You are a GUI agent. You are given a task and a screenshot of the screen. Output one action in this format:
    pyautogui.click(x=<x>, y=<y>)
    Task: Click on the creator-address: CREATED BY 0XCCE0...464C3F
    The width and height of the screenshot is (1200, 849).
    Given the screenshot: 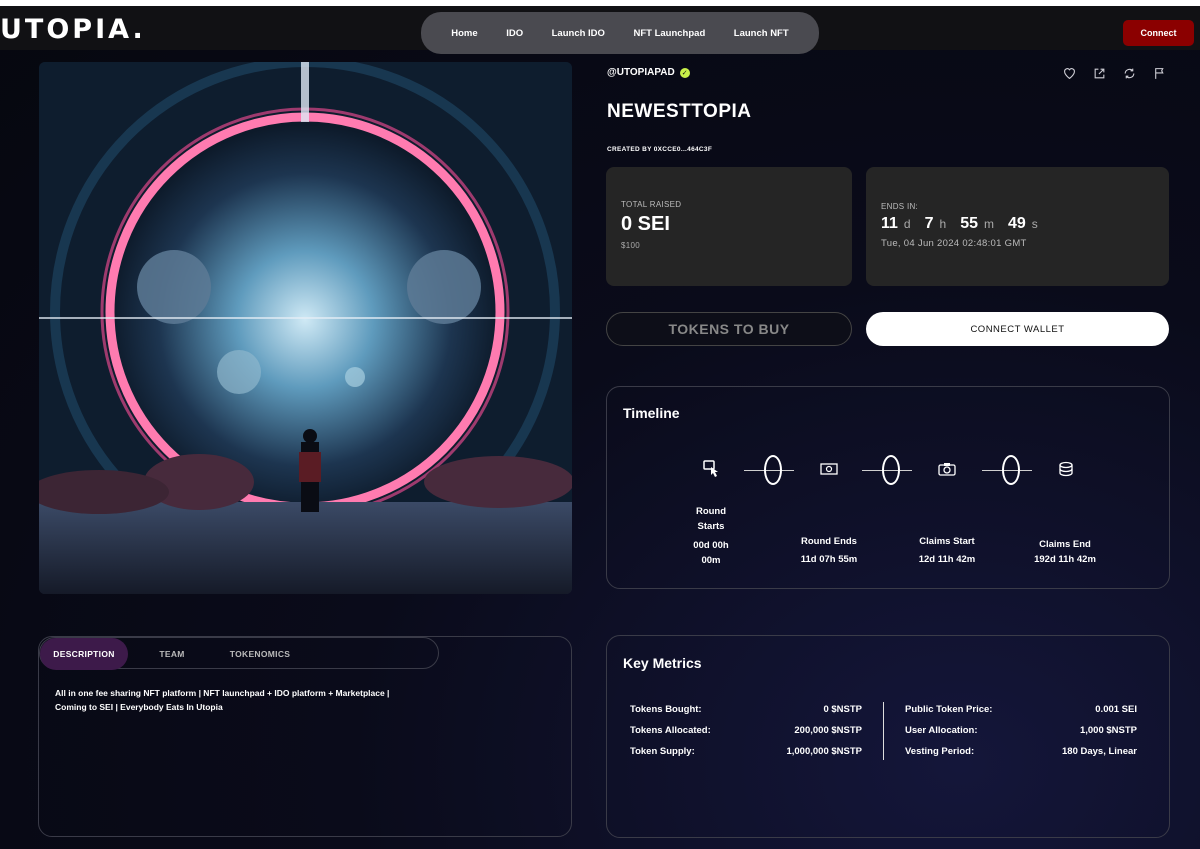 What is the action you would take?
    pyautogui.click(x=659, y=149)
    